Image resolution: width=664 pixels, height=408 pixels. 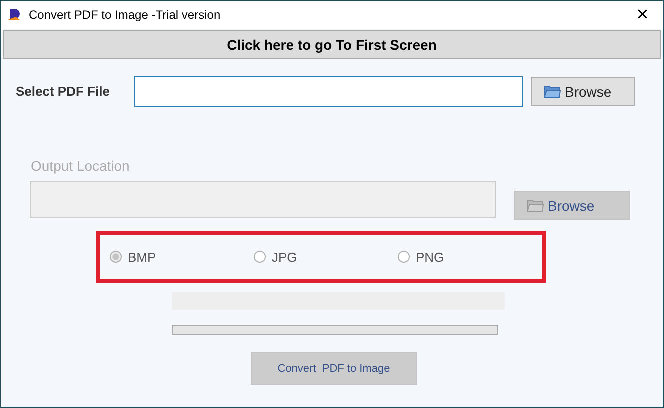 I want to click on format-radio: BMP, so click(x=182, y=257).